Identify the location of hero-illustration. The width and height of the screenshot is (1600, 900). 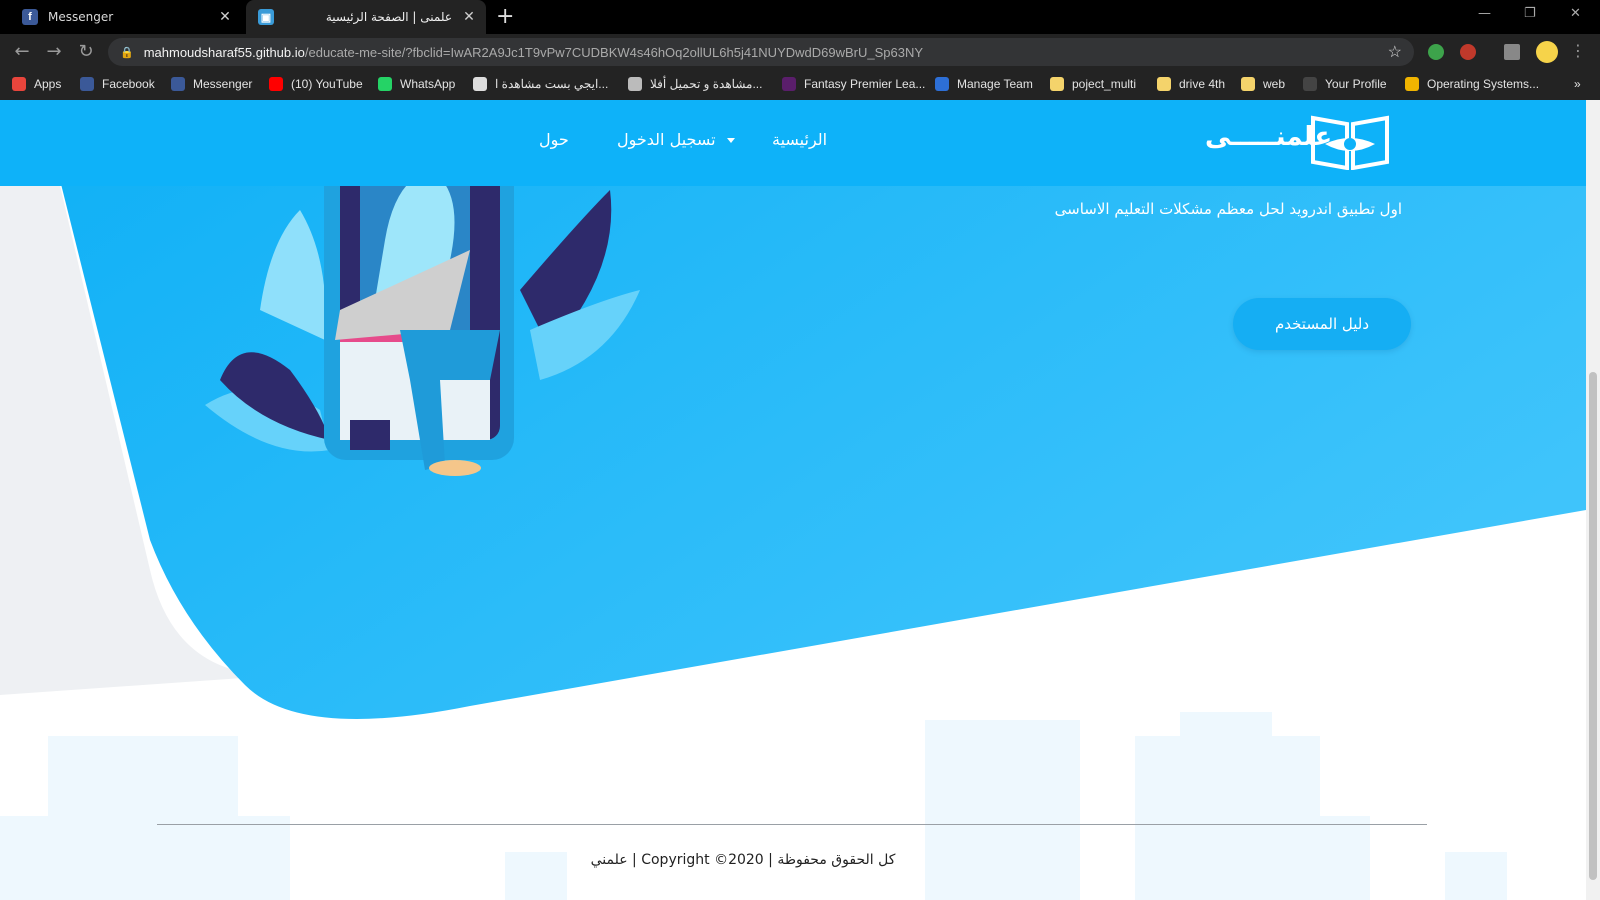
(422, 328).